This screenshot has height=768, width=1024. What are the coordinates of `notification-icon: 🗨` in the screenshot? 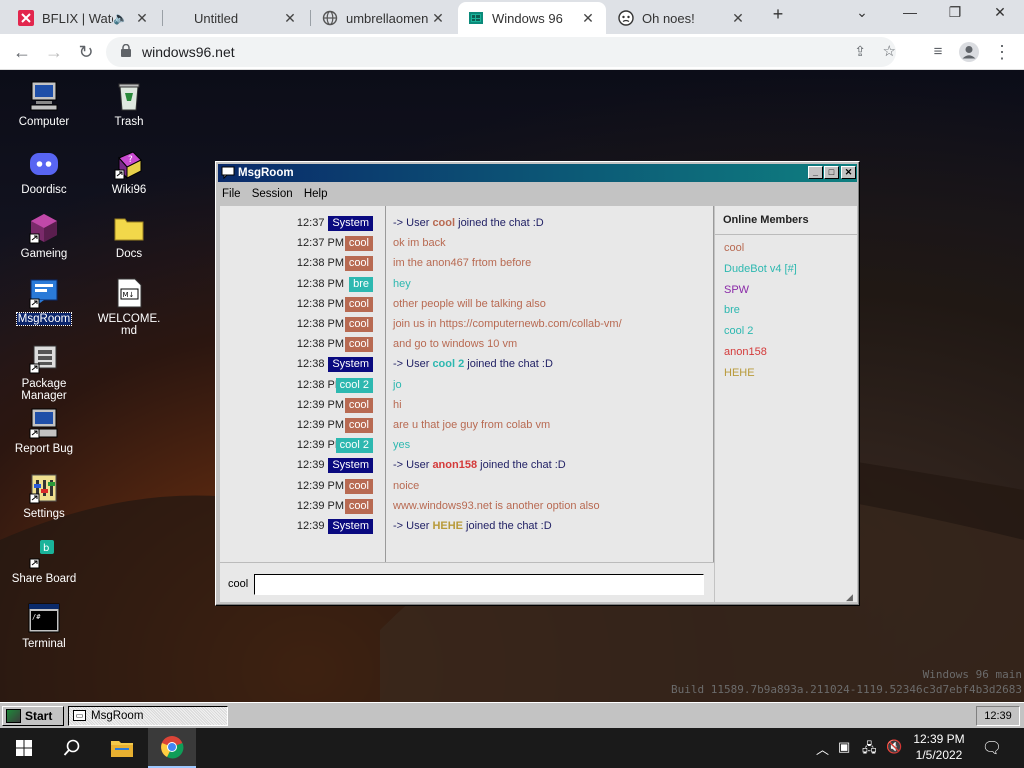 It's located at (992, 748).